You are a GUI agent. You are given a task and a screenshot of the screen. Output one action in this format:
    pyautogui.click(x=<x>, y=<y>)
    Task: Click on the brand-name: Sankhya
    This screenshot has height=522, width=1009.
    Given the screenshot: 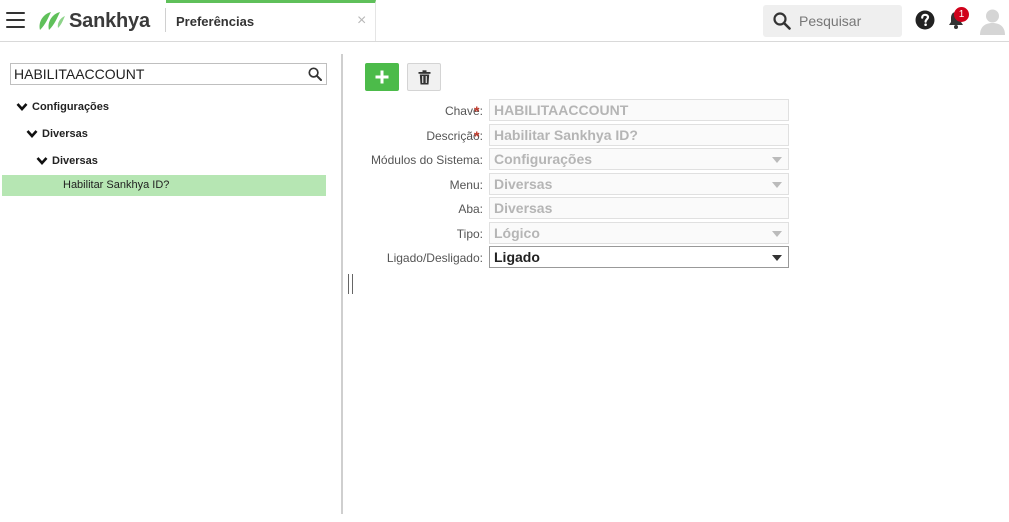 What is the action you would take?
    pyautogui.click(x=109, y=20)
    